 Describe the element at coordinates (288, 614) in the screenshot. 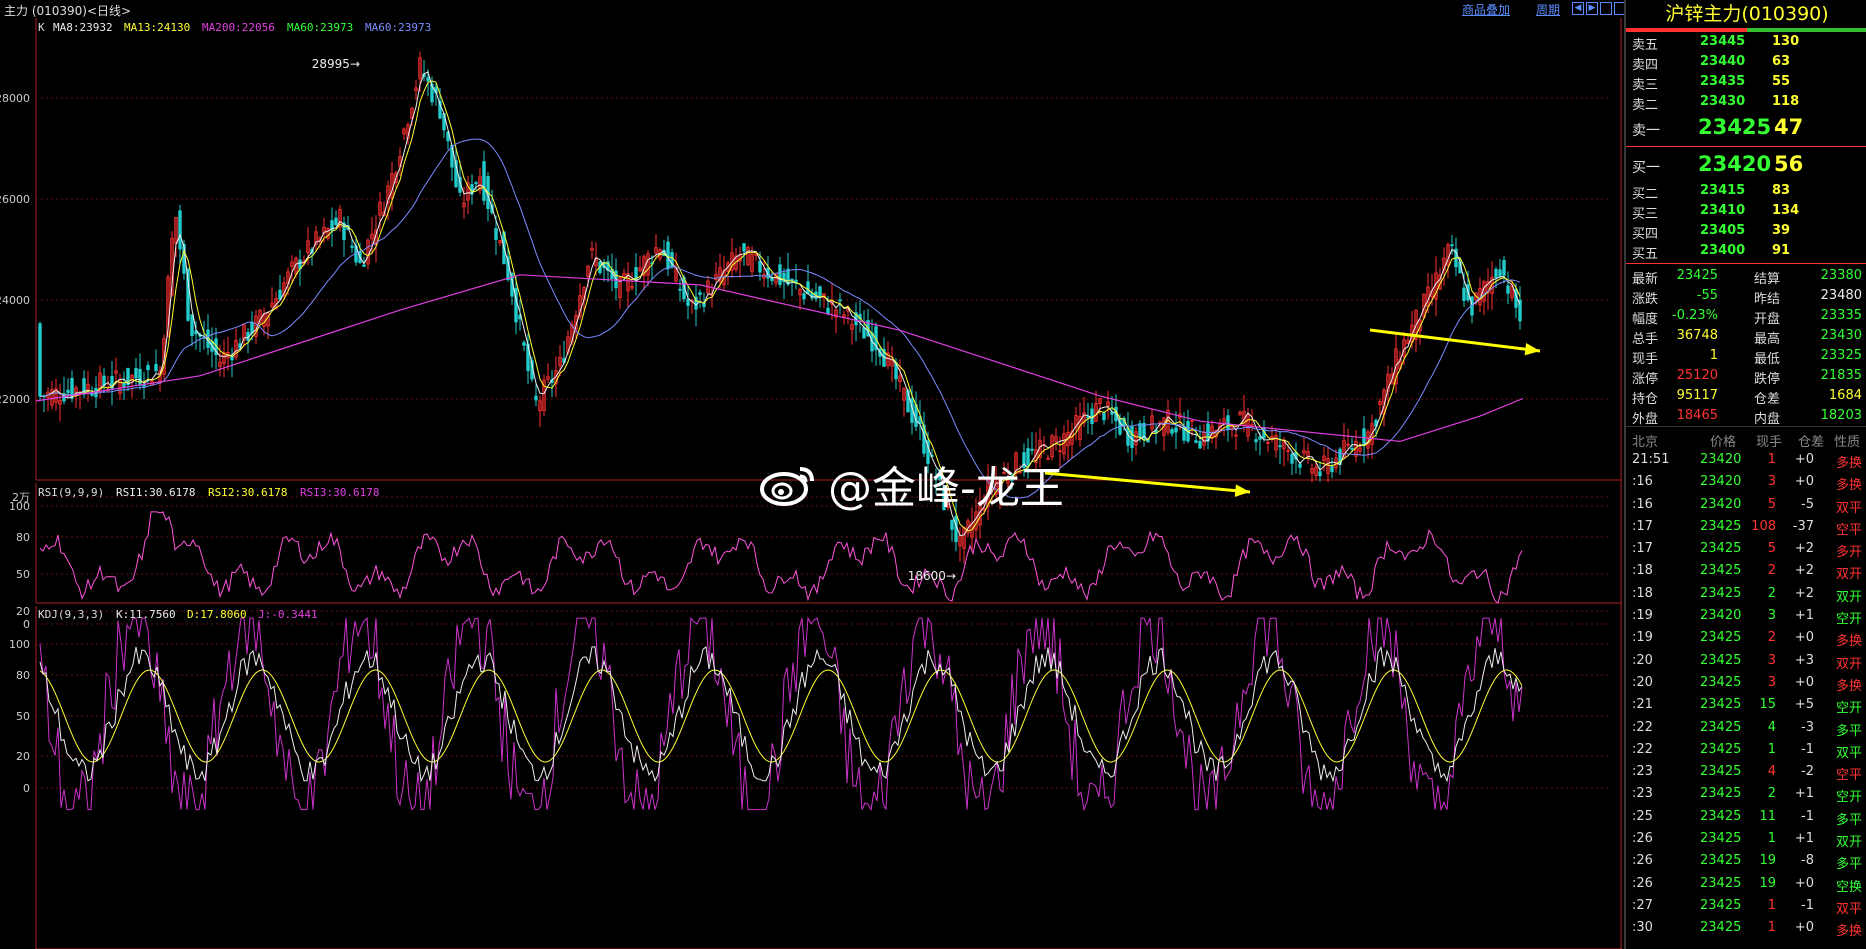

I see `kdj-legend-item: J:-0.3441` at that location.